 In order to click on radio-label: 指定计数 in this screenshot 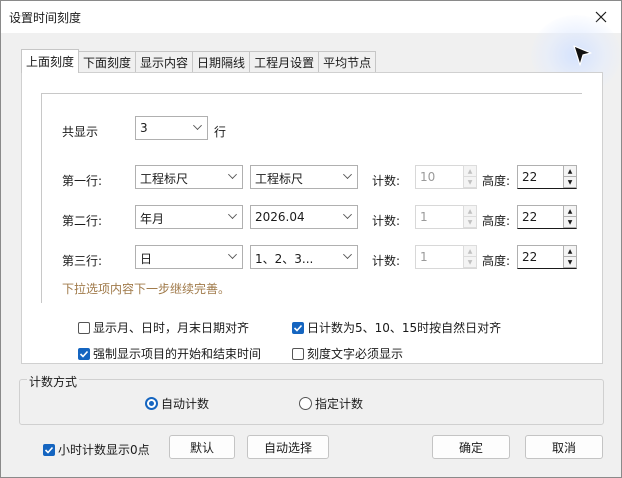, I will do `click(339, 404)`.